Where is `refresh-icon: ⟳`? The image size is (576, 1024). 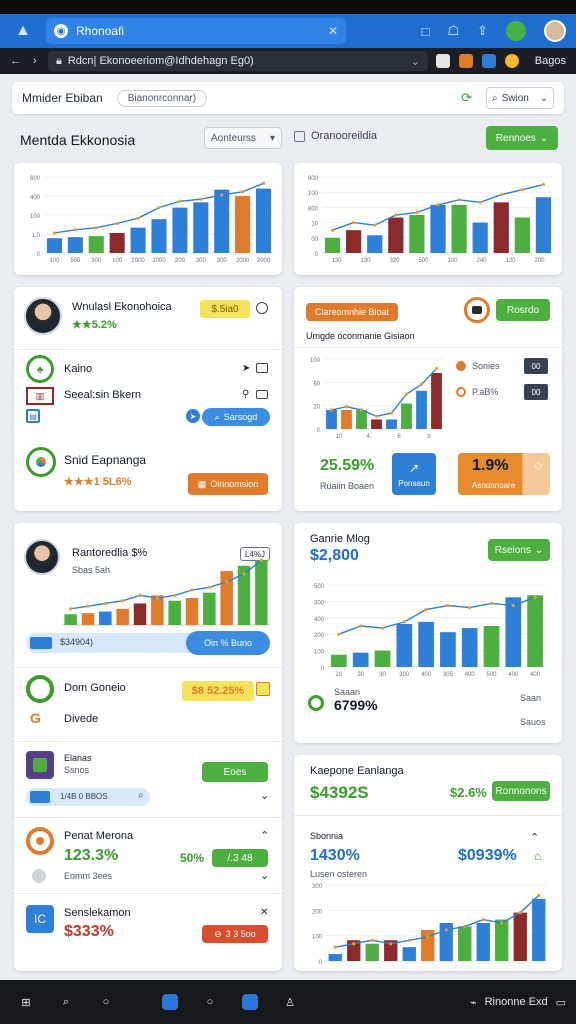 refresh-icon: ⟳ is located at coordinates (466, 98).